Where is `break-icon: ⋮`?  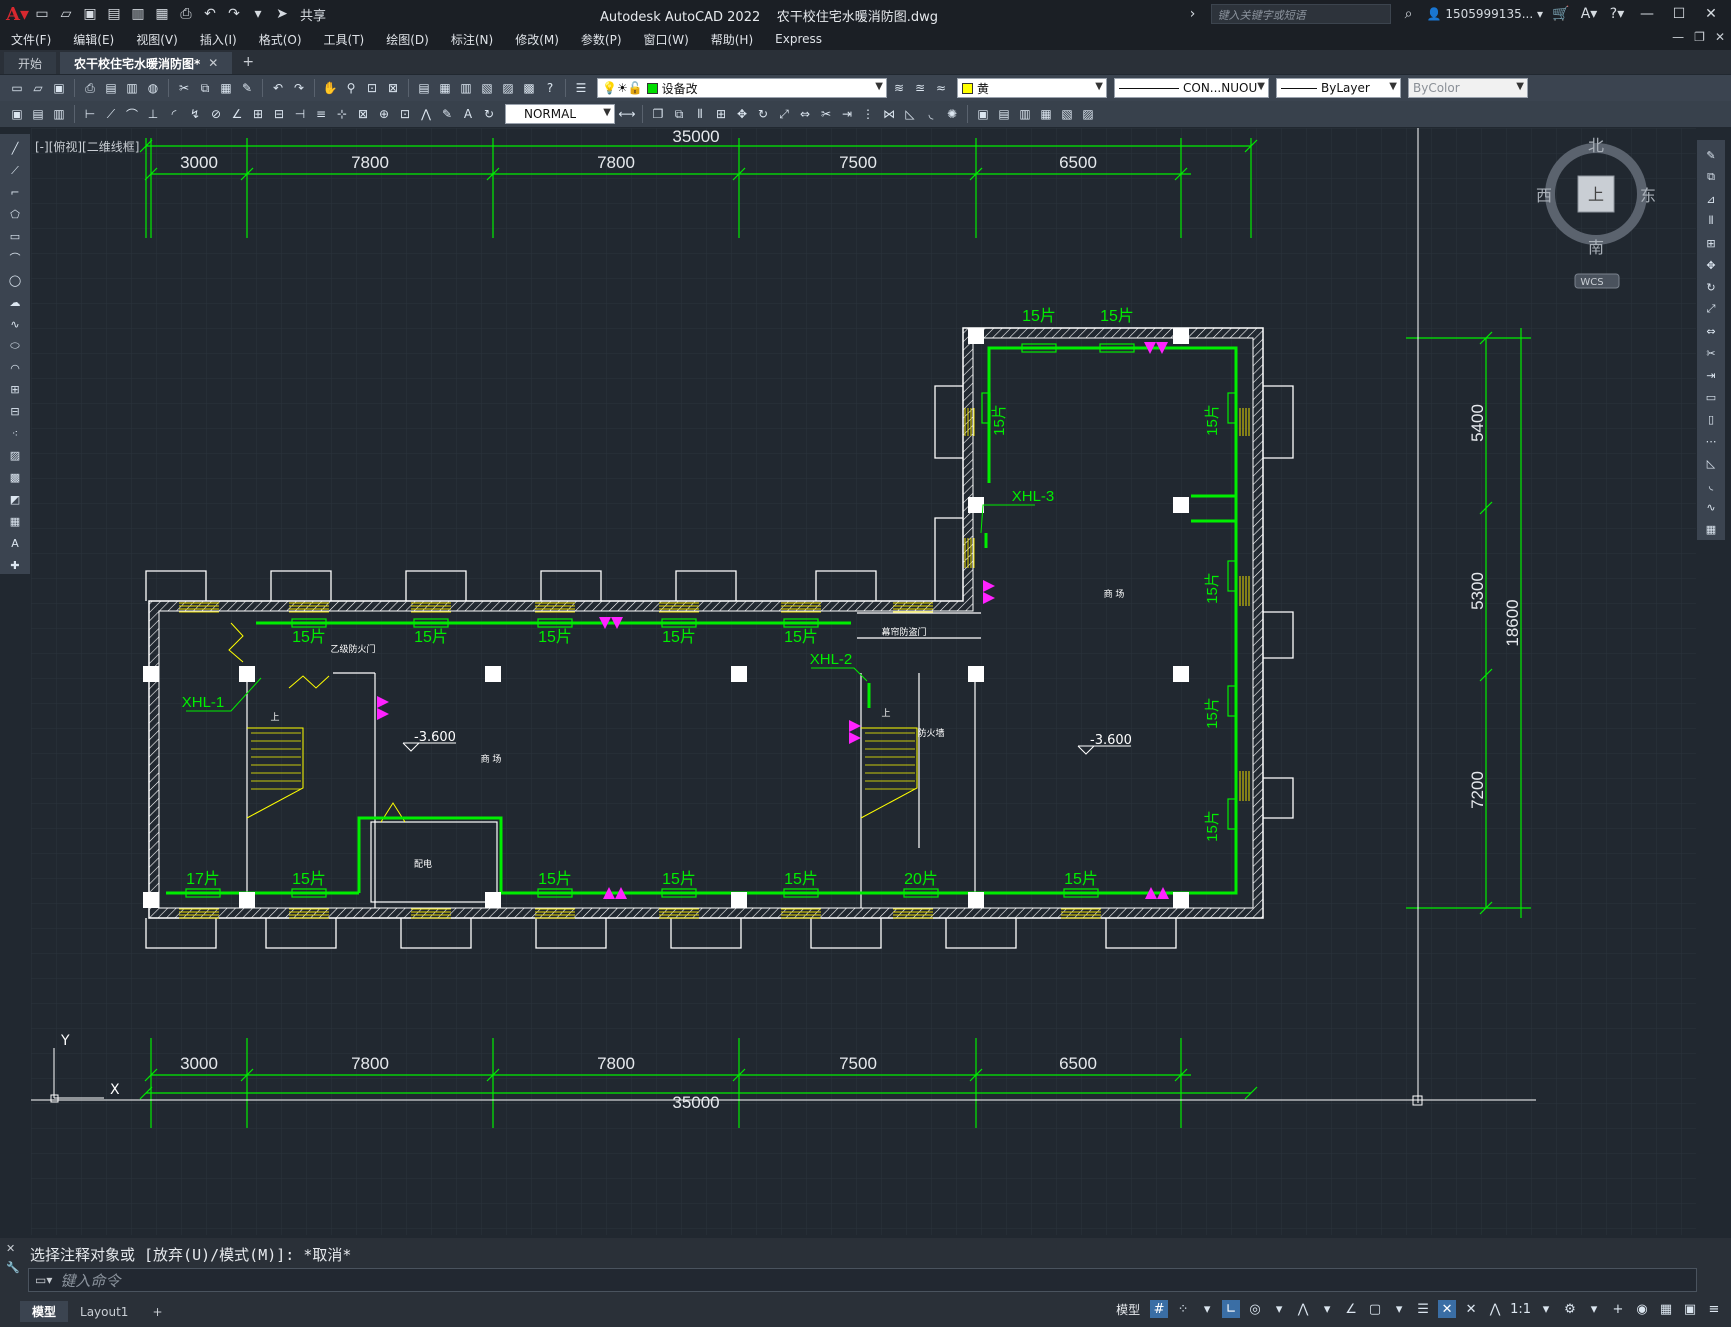 break-icon: ⋮ is located at coordinates (868, 114).